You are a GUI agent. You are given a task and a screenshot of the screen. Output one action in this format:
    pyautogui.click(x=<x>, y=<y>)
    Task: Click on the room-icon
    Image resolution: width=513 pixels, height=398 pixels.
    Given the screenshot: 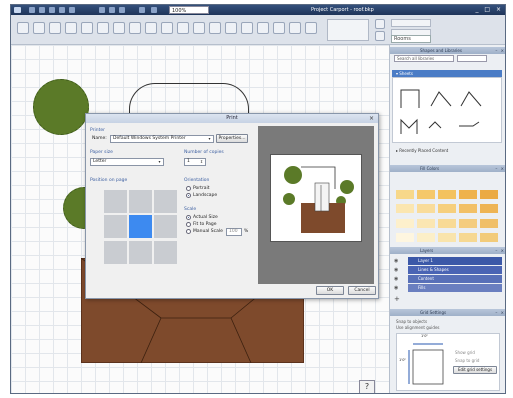 What is the action you would take?
    pyautogui.click(x=199, y=28)
    